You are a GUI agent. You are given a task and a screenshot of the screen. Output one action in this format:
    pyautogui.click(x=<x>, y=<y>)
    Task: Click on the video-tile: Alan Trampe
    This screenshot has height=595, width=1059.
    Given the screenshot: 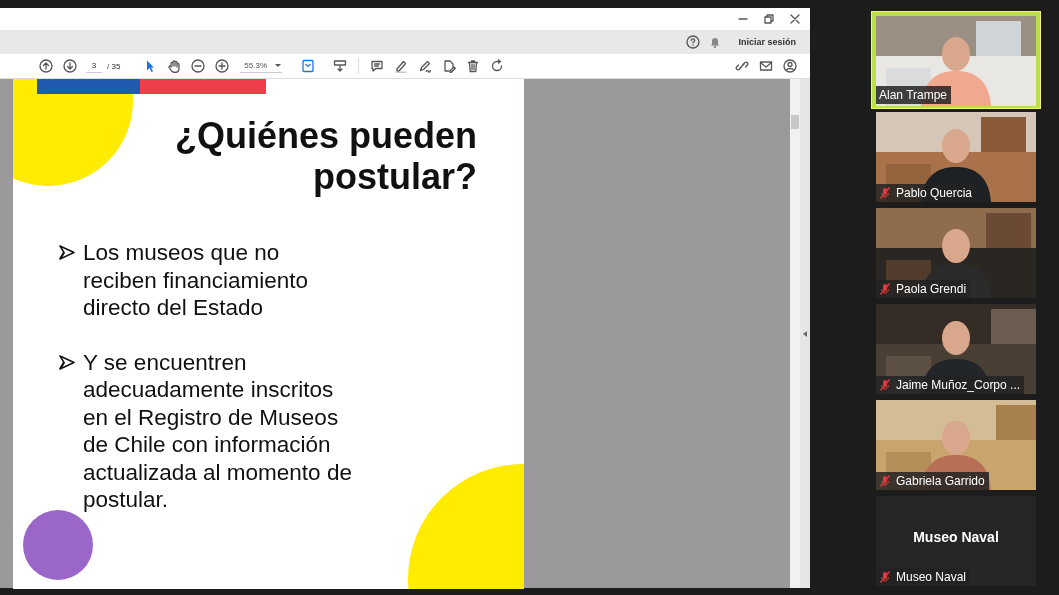 What is the action you would take?
    pyautogui.click(x=956, y=60)
    